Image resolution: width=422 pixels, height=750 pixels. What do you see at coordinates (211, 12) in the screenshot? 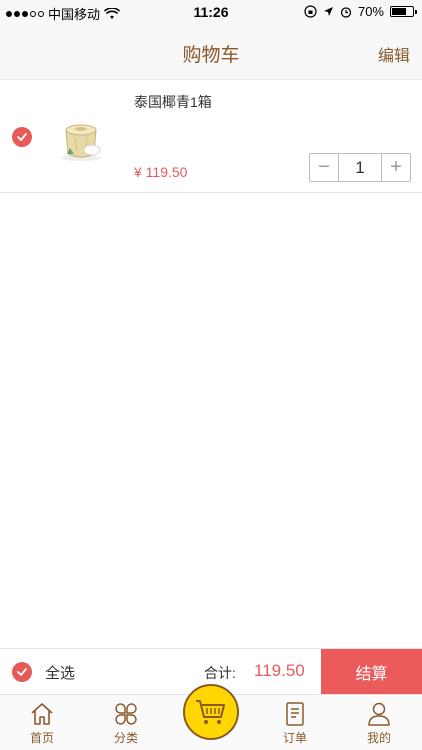
I see `status-bar: 中国移动 11:26 70%` at bounding box center [211, 12].